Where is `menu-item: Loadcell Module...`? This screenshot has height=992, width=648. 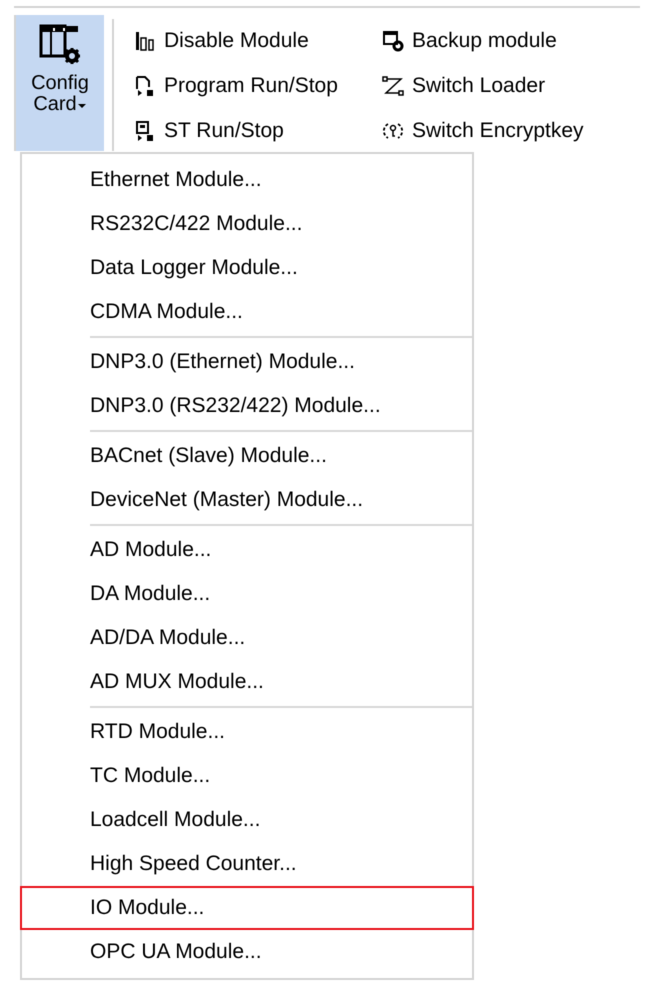 menu-item: Loadcell Module... is located at coordinates (247, 820).